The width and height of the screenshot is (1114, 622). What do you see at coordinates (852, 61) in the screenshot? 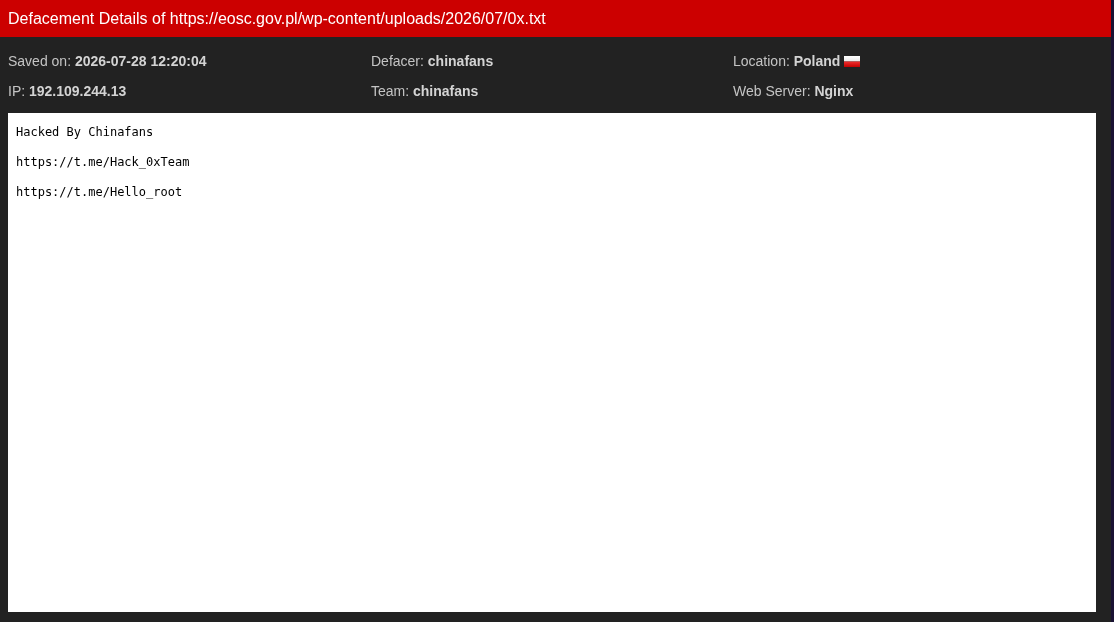
I see `flag-icon` at bounding box center [852, 61].